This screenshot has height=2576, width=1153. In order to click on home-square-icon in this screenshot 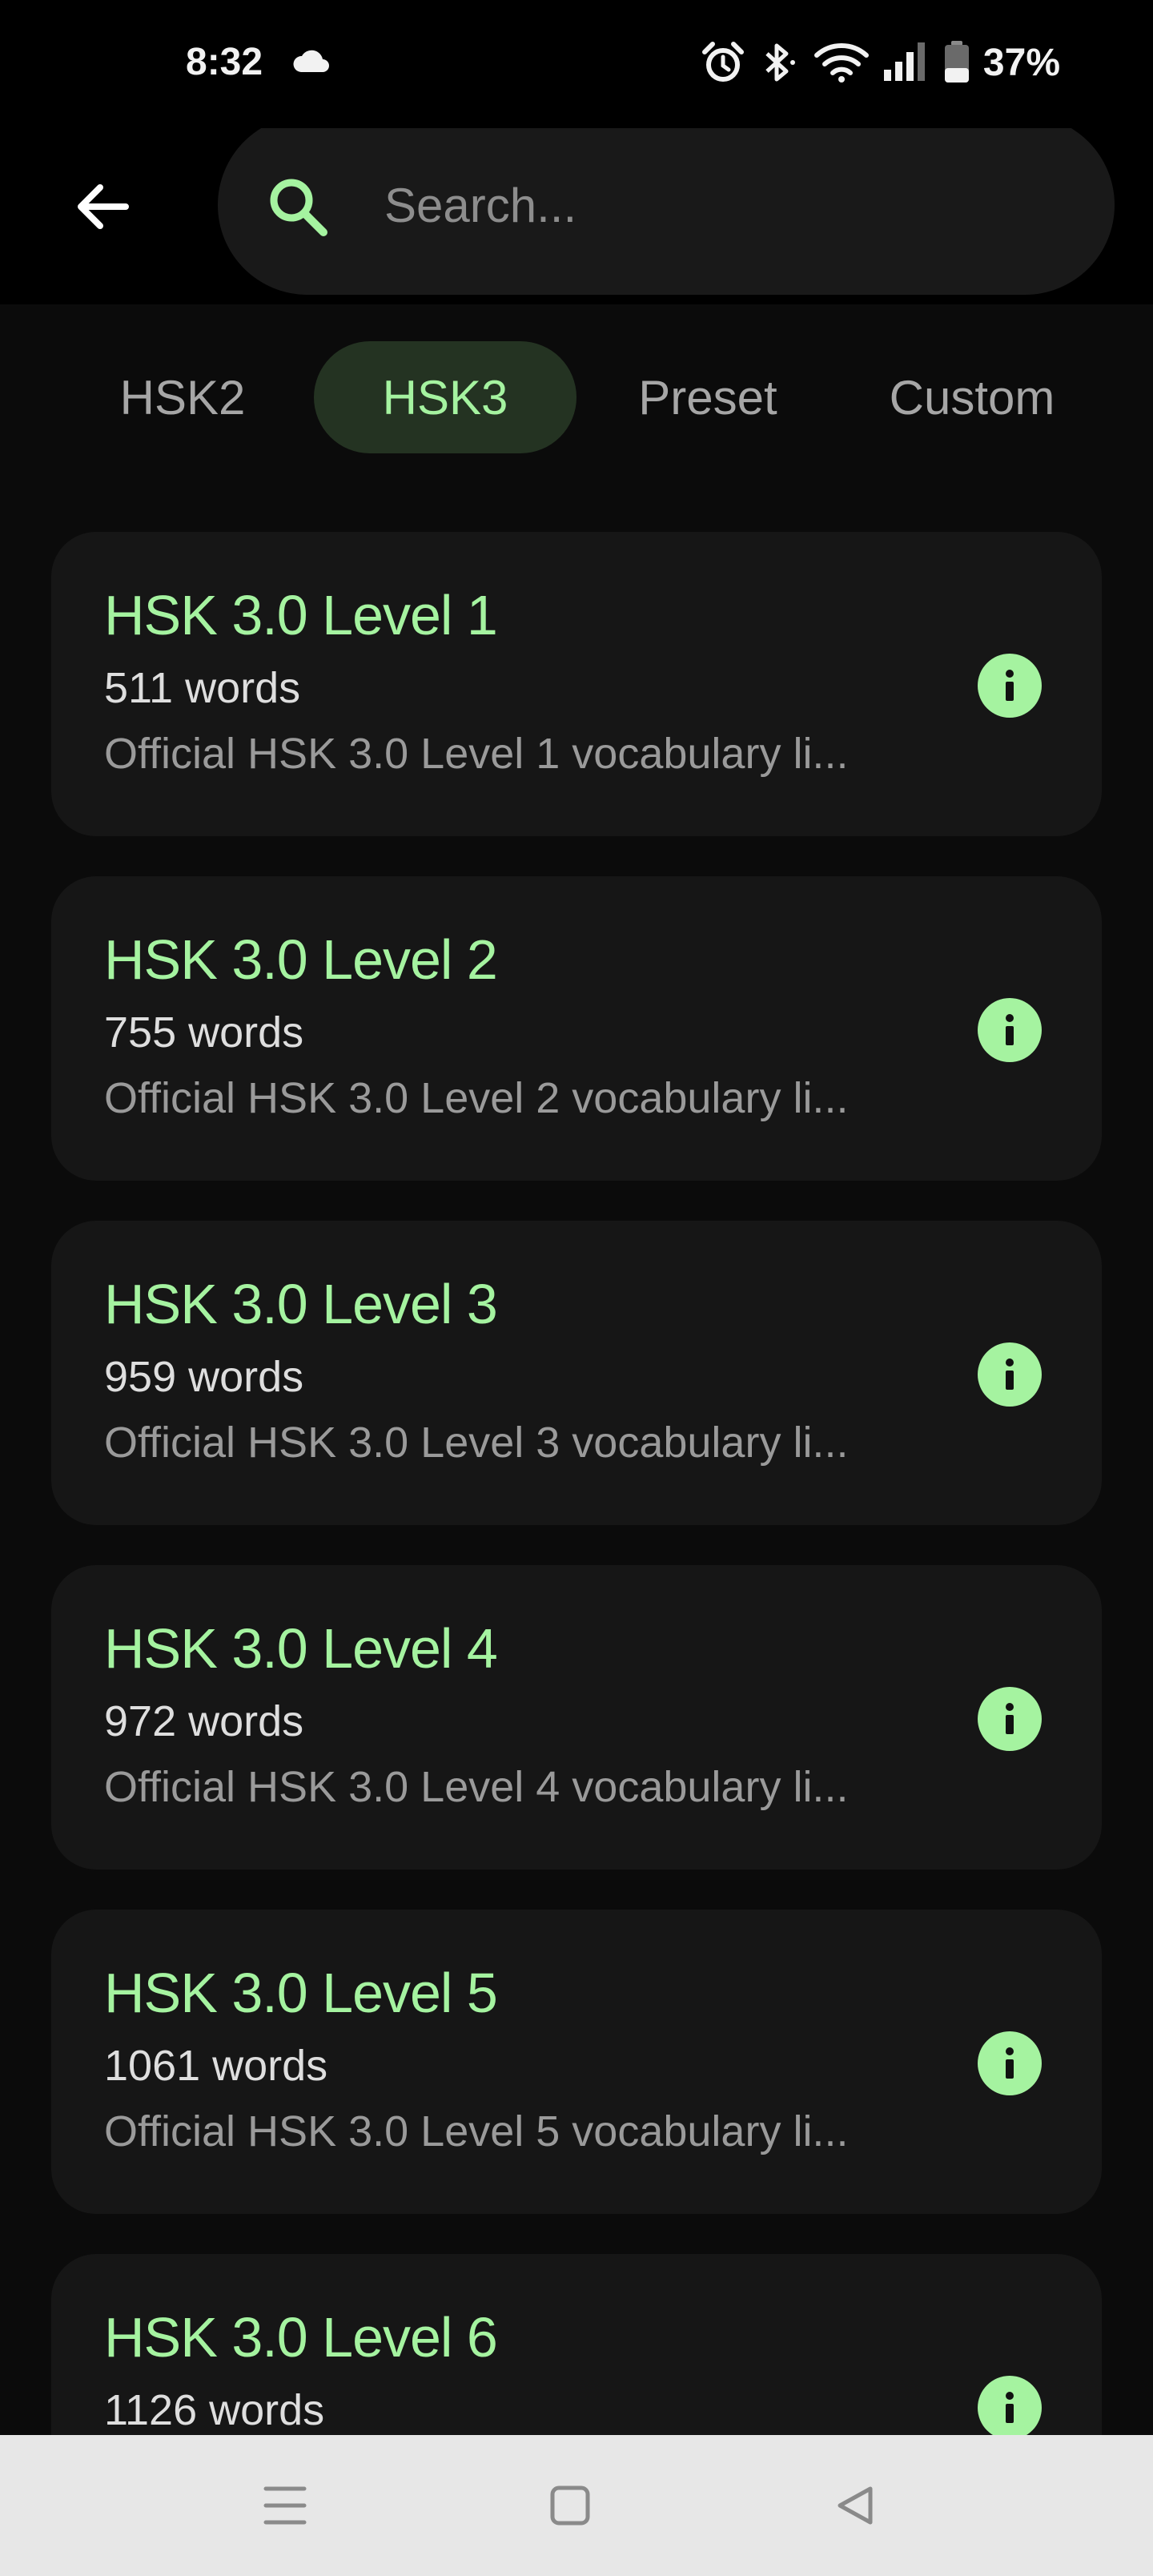, I will do `click(570, 2505)`.